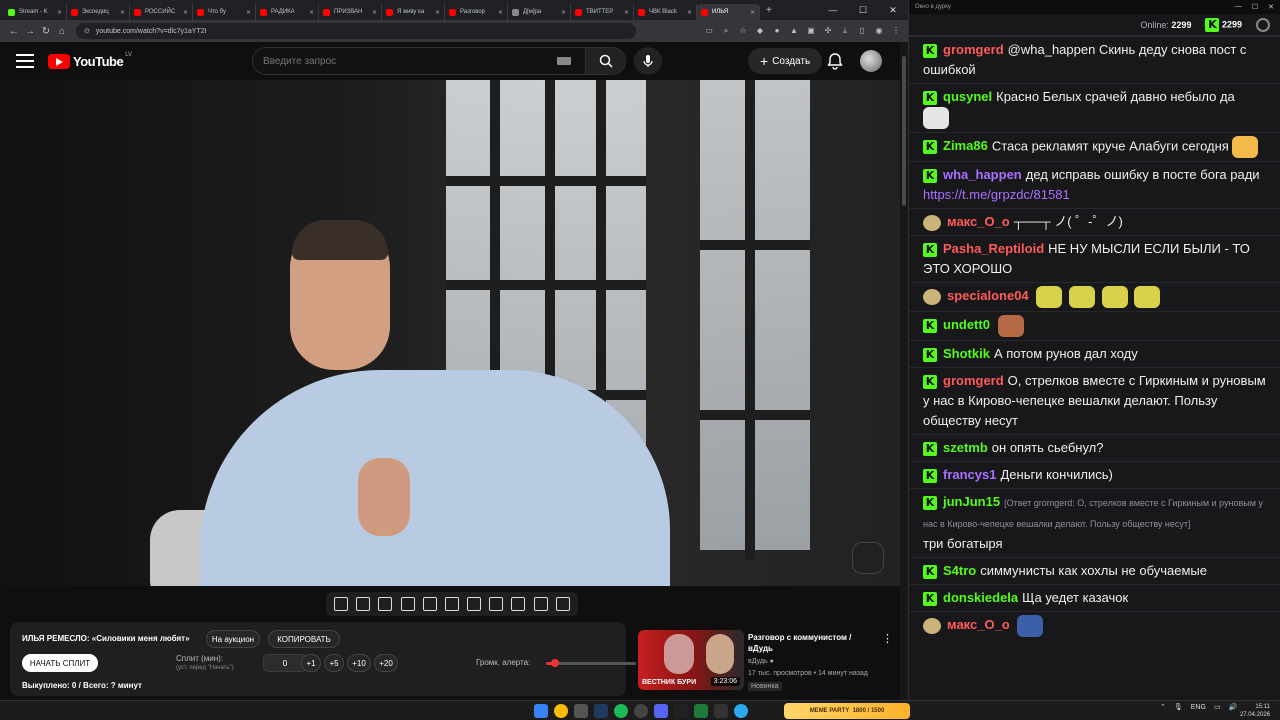  What do you see at coordinates (811, 31) in the screenshot?
I see `extension-icon: ▣` at bounding box center [811, 31].